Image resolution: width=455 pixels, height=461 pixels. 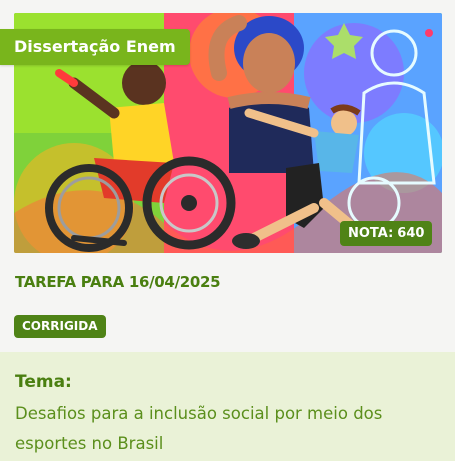 I want to click on score-badge: NOTA: 640, so click(x=386, y=233).